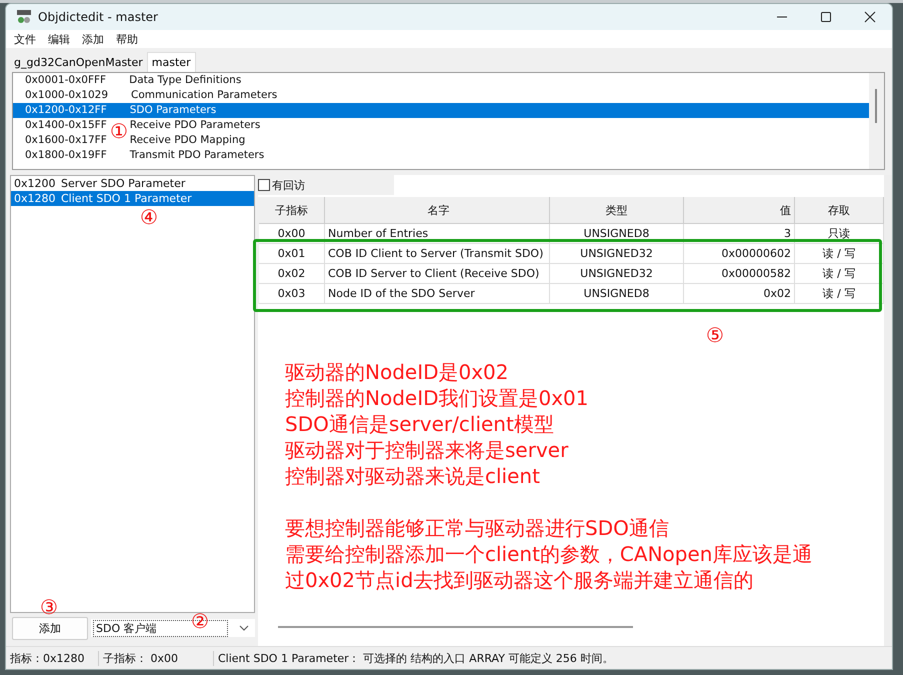 The height and width of the screenshot is (675, 903). I want to click on table-cell: COB ID Server to Client (Receive SDO), so click(437, 274).